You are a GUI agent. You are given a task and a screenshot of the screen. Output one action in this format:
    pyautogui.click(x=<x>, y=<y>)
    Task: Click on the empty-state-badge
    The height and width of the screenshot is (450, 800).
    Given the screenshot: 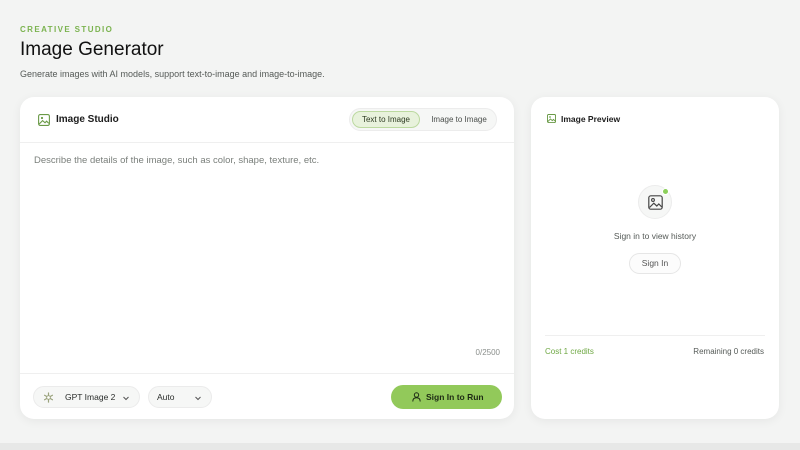 What is the action you would take?
    pyautogui.click(x=655, y=202)
    